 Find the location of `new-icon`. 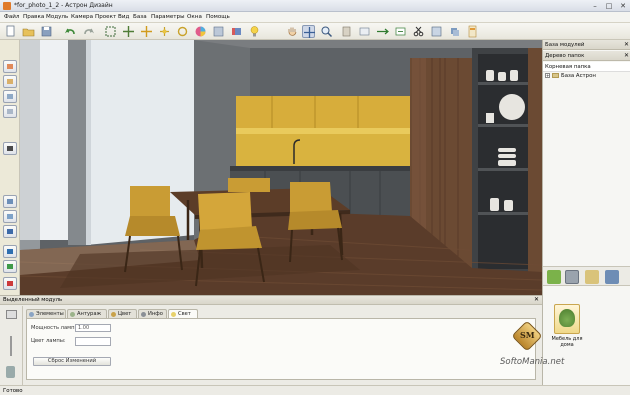

new-icon is located at coordinates (10, 31).